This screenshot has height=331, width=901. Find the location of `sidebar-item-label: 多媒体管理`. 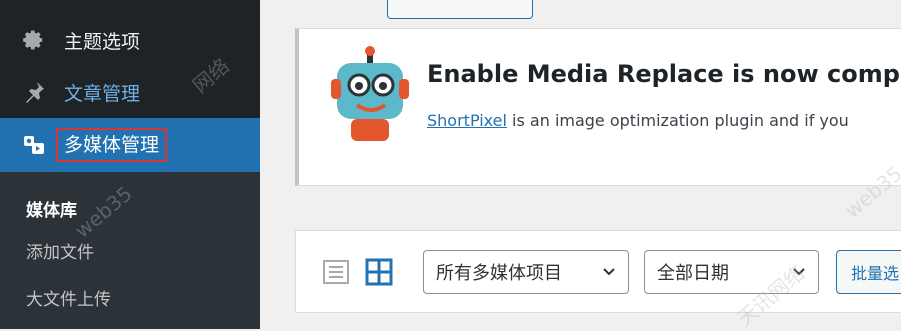

sidebar-item-label: 多媒体管理 is located at coordinates (112, 145).